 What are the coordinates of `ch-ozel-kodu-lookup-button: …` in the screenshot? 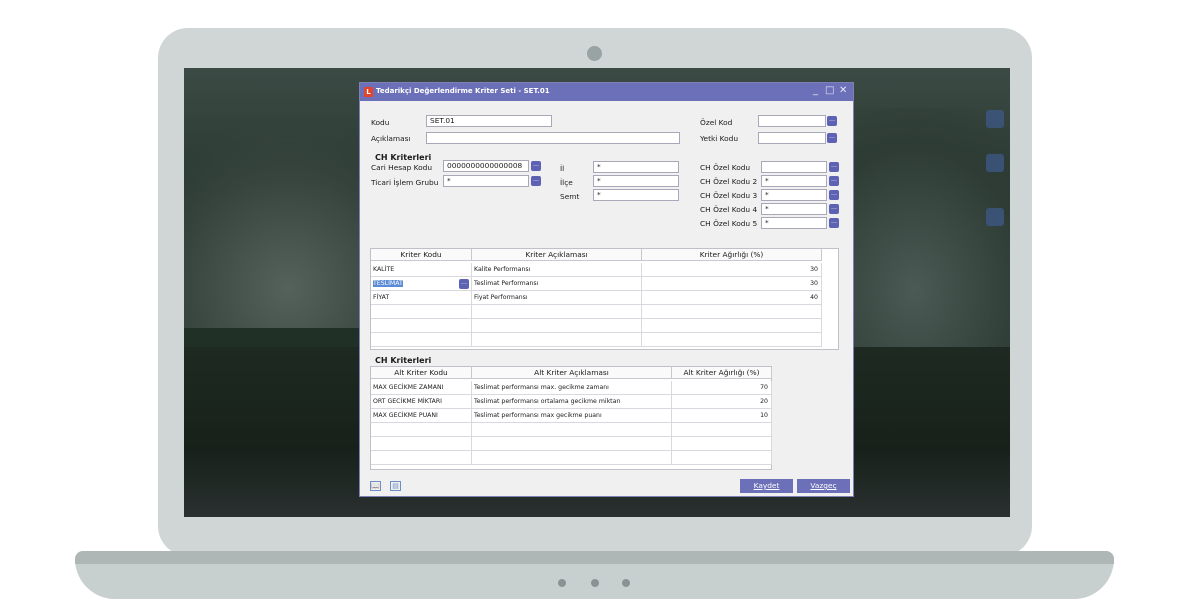 It's located at (834, 167).